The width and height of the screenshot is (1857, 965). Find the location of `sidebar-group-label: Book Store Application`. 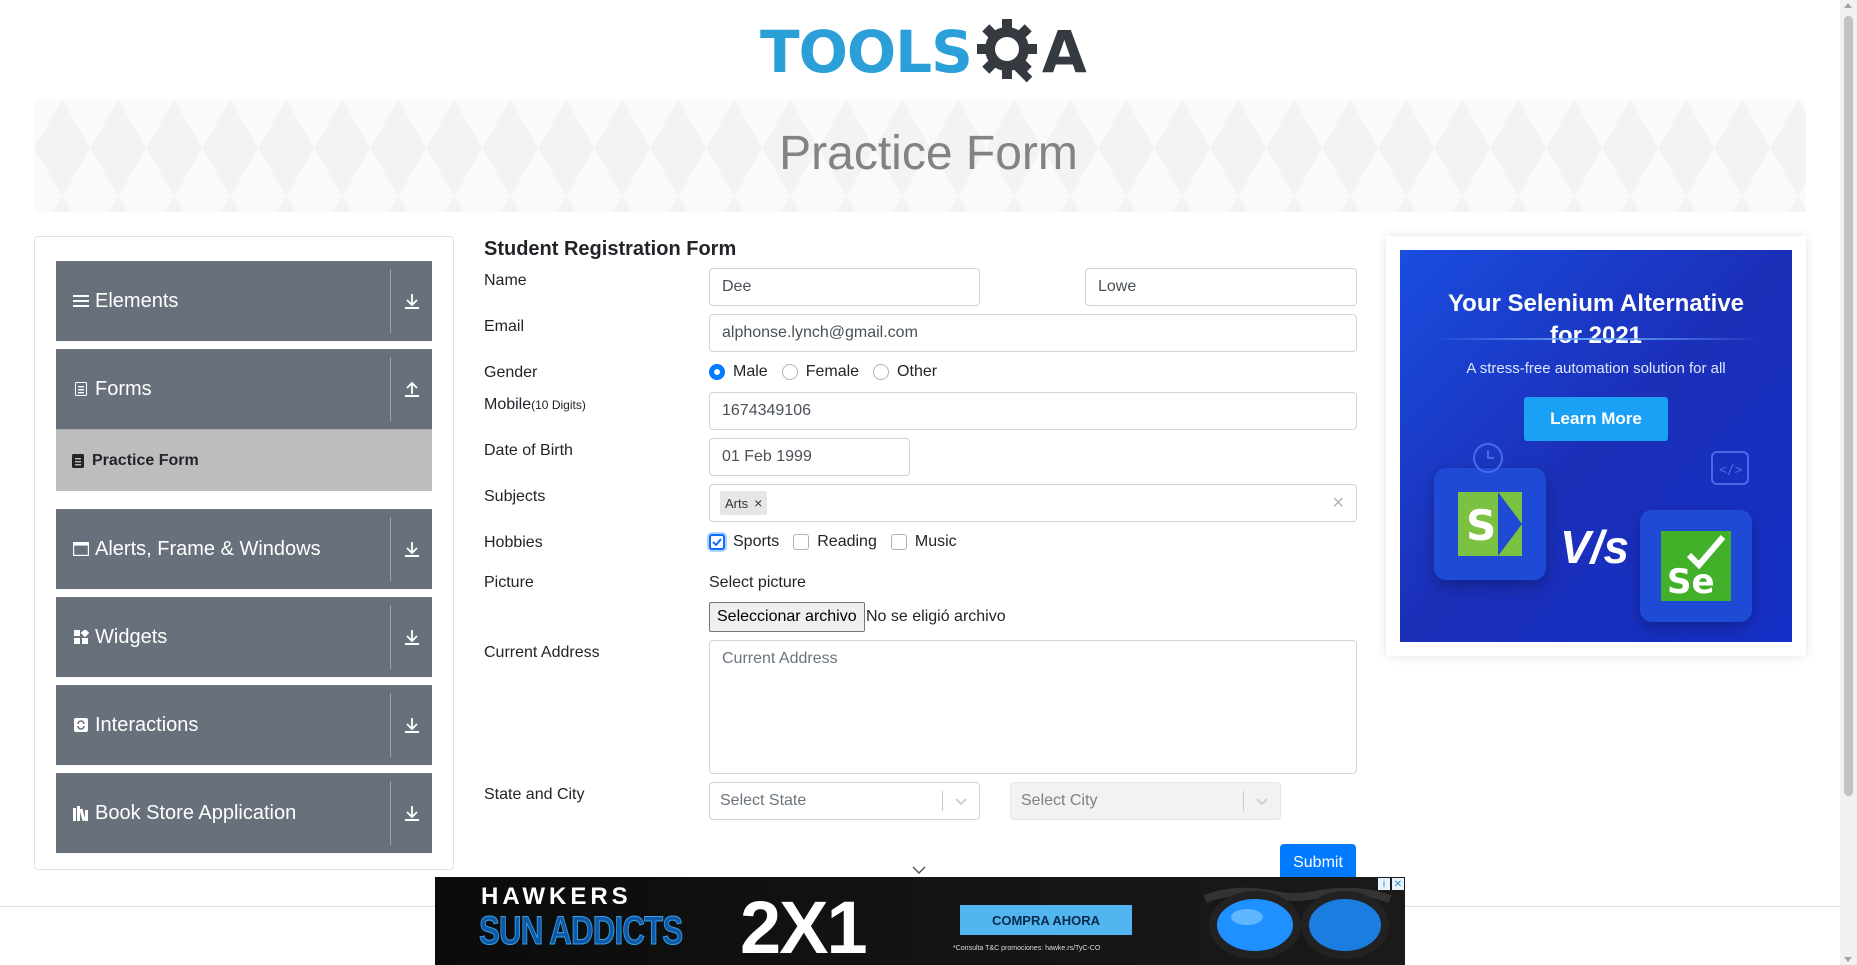

sidebar-group-label: Book Store Application is located at coordinates (196, 812).